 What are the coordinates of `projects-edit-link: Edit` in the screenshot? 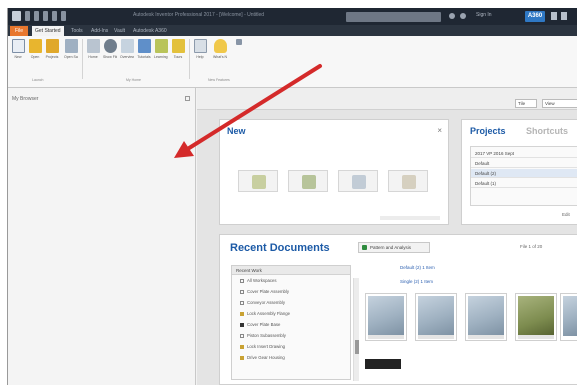 It's located at (566, 214).